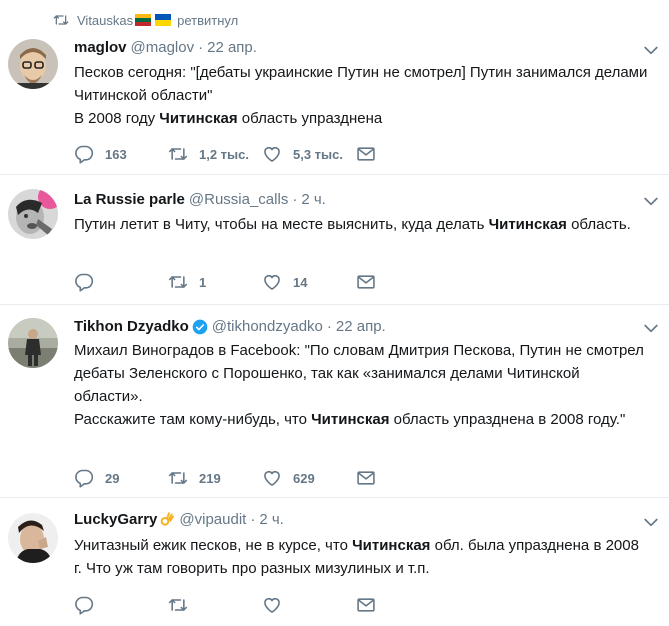 The width and height of the screenshot is (669, 626). I want to click on display-name: La Russie parle, so click(129, 200).